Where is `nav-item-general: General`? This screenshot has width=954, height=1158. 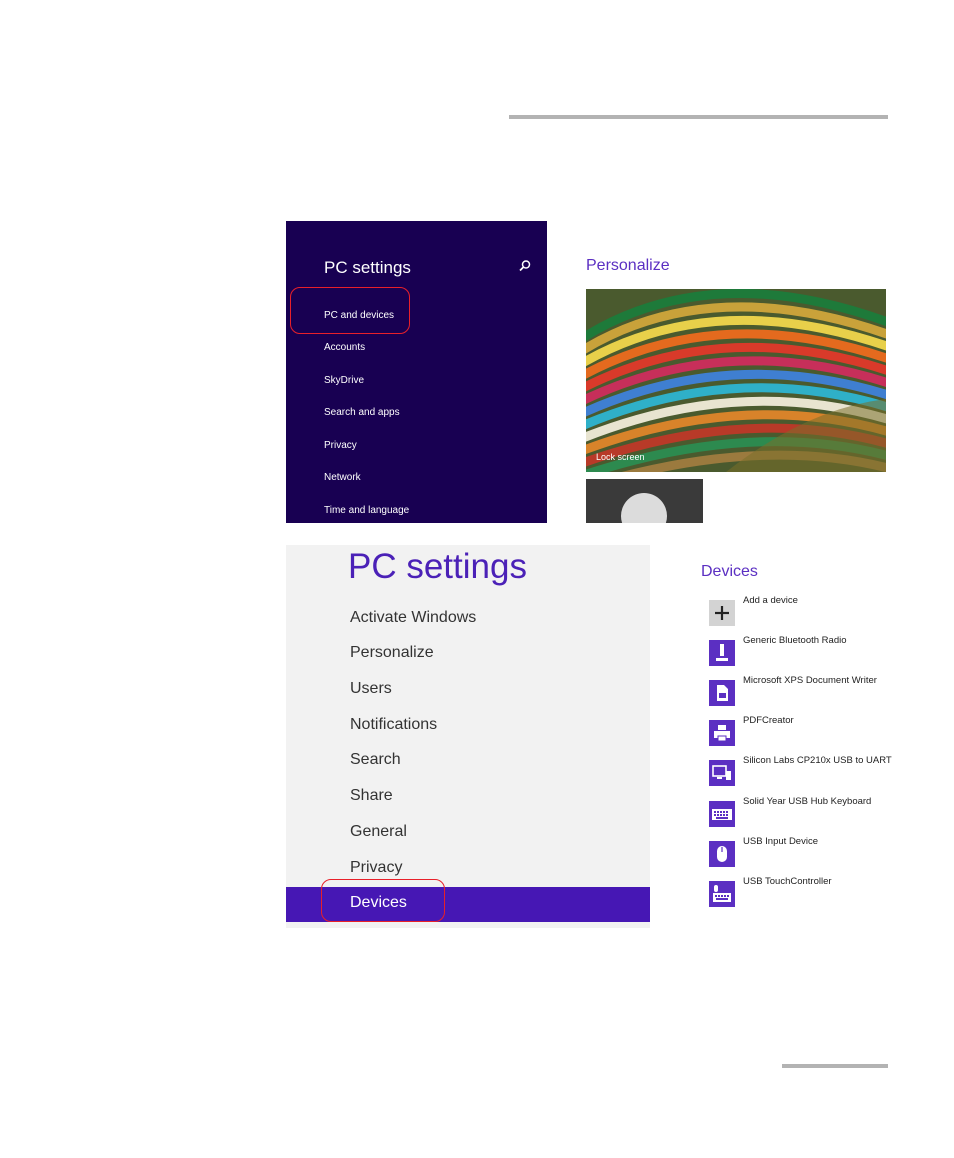 nav-item-general: General is located at coordinates (378, 832).